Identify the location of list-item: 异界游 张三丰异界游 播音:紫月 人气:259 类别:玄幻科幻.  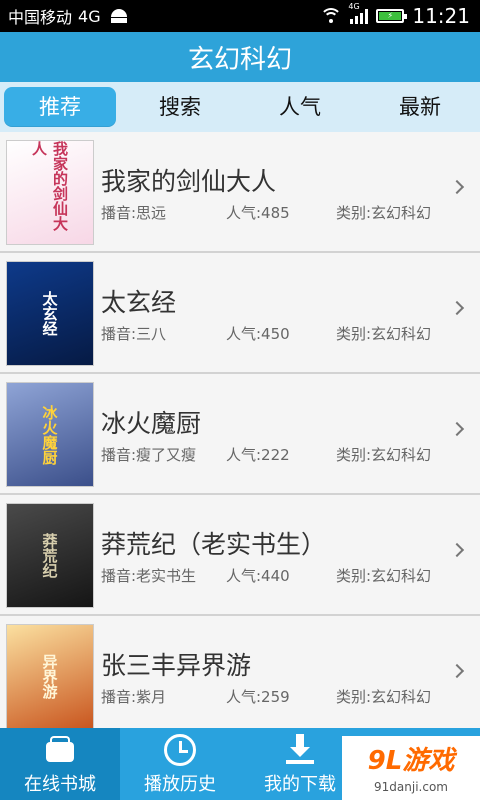
(240, 672).